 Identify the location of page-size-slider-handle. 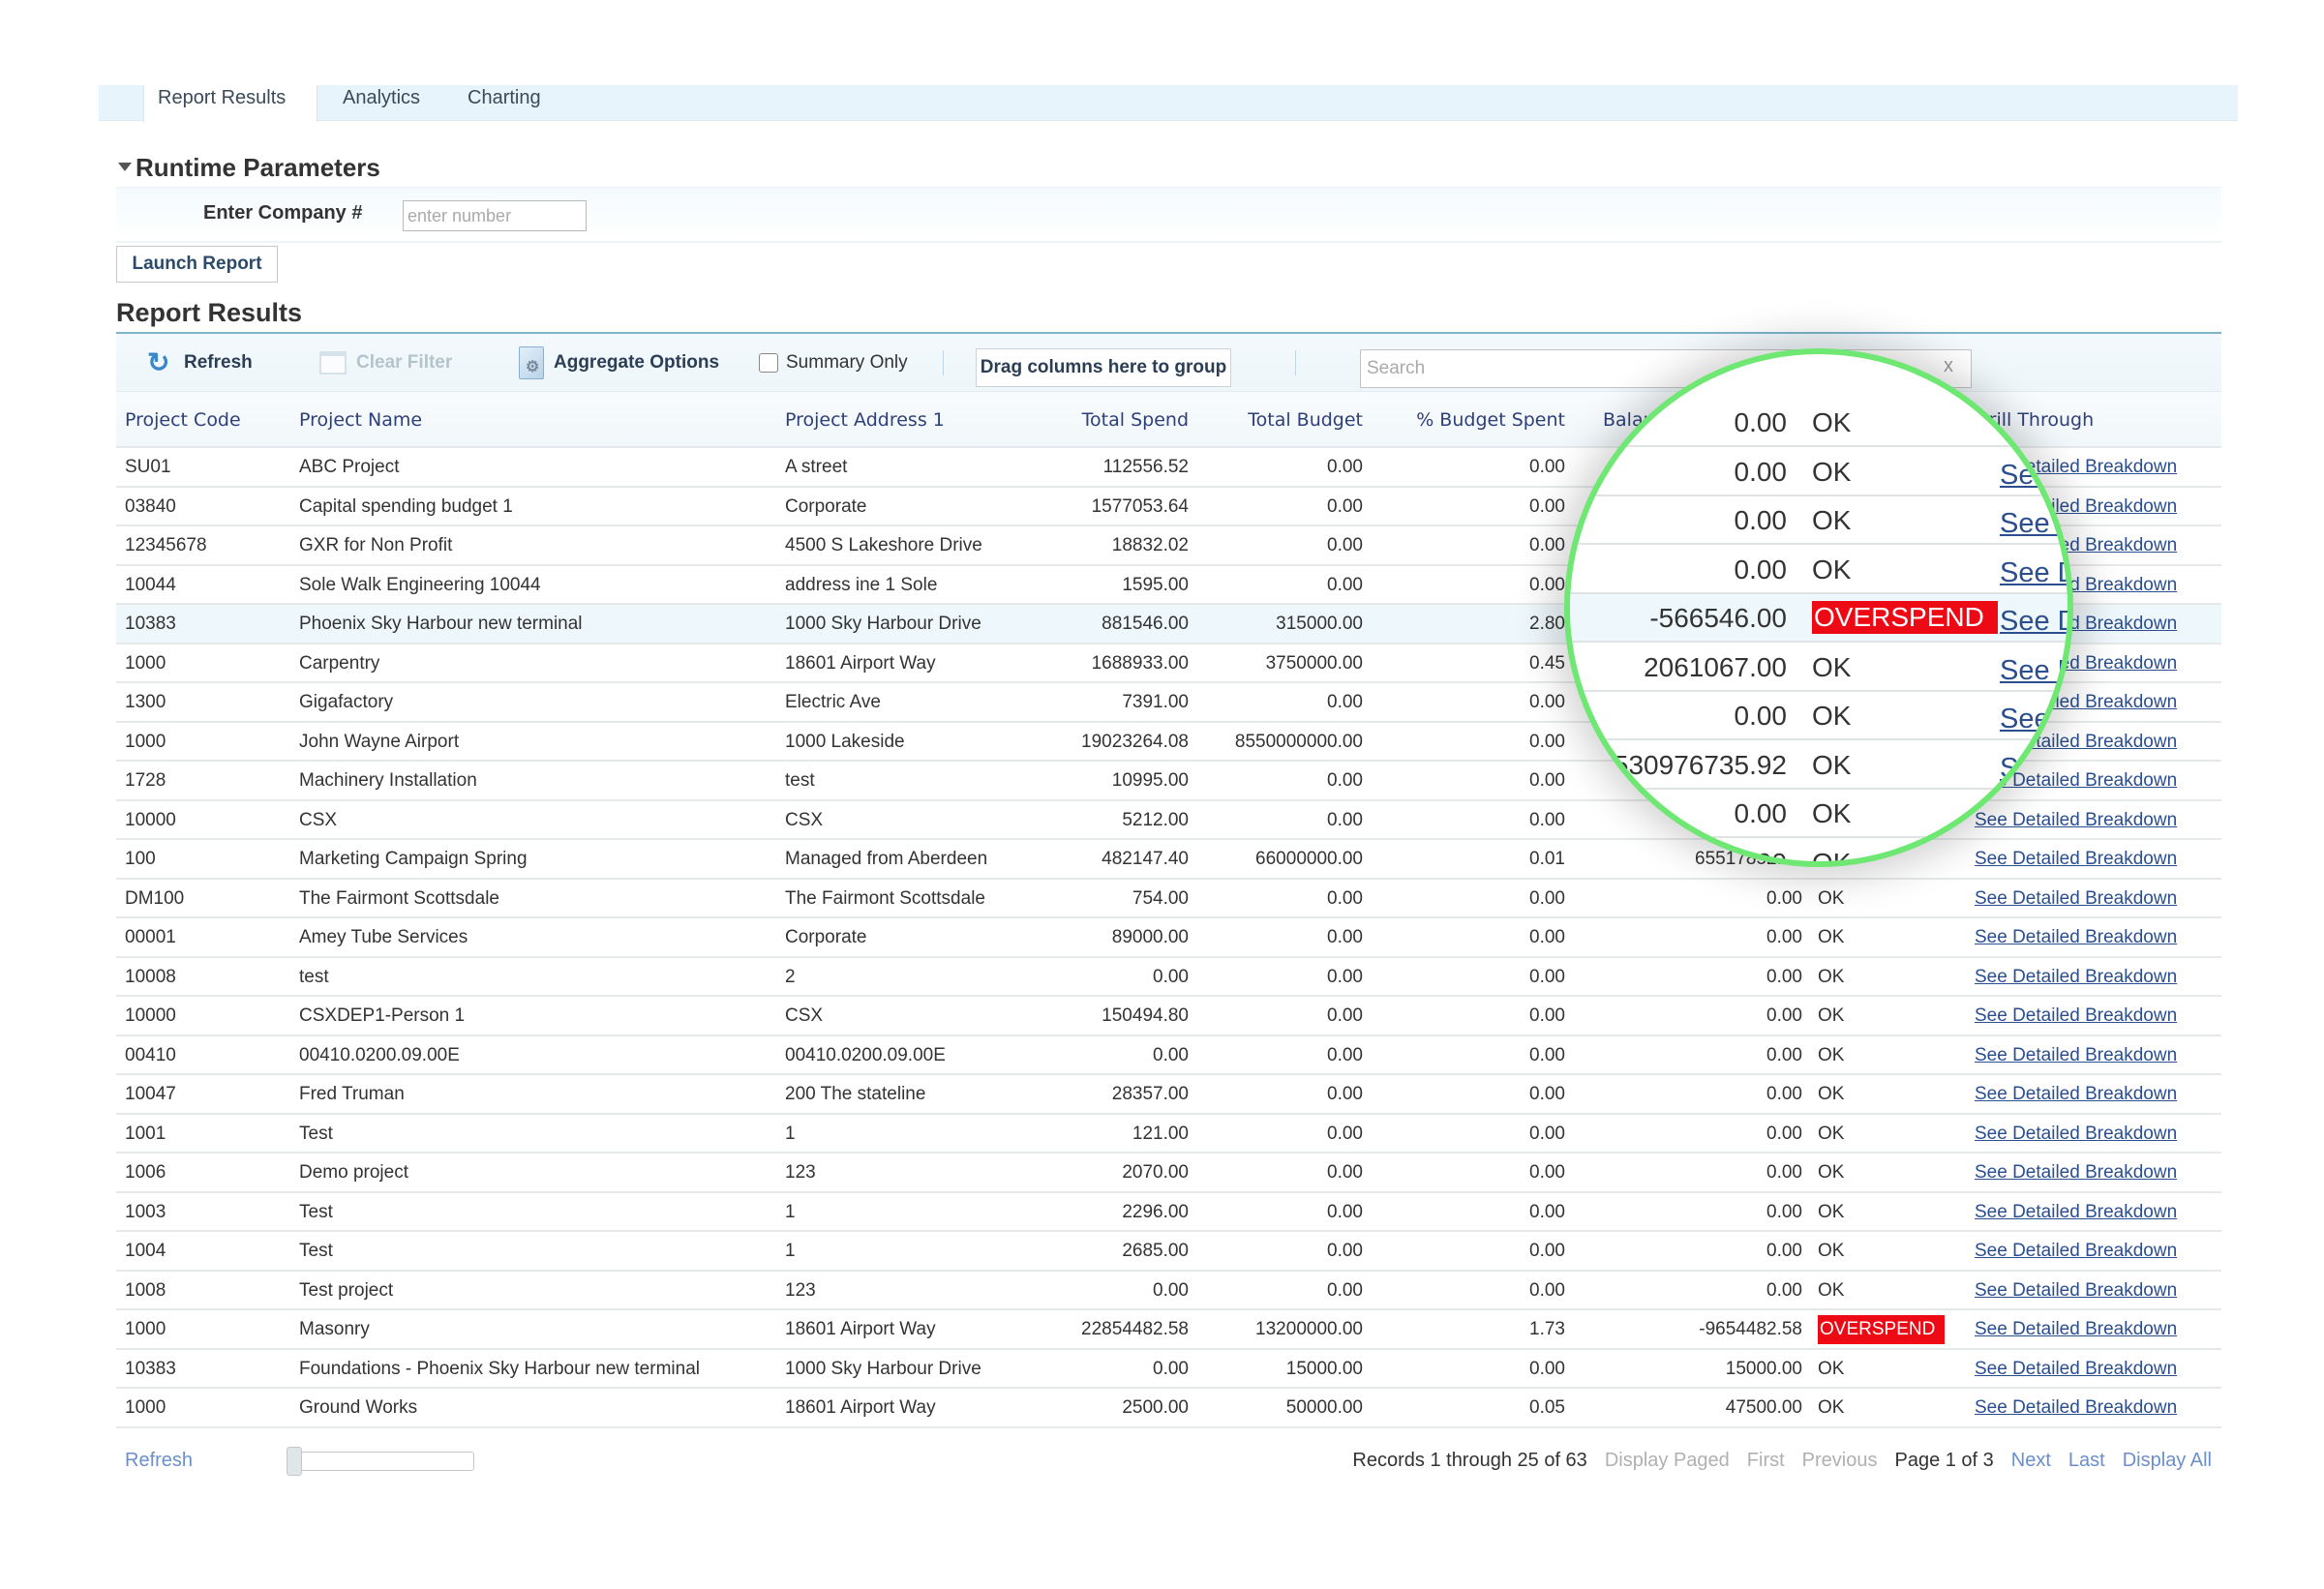
(294, 1462).